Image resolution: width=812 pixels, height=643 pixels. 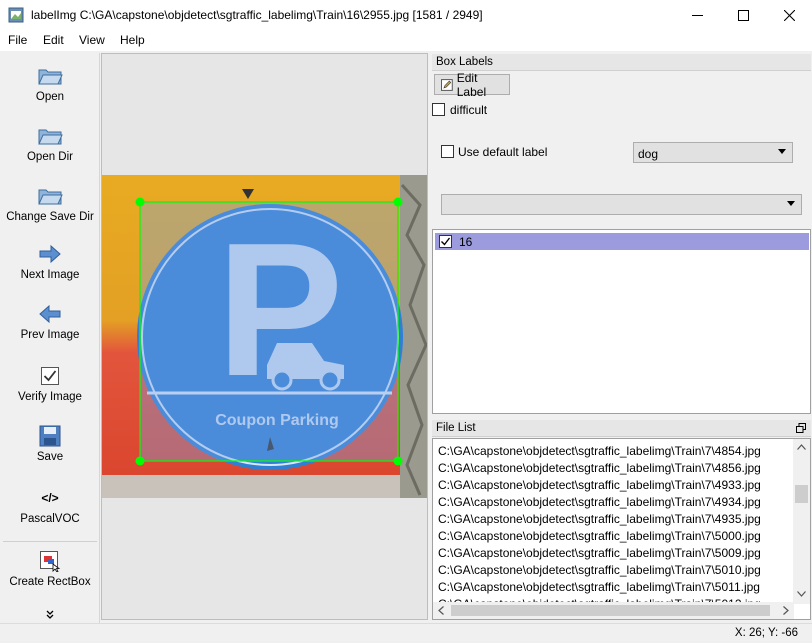 What do you see at coordinates (50, 457) in the screenshot?
I see `save-label: Save` at bounding box center [50, 457].